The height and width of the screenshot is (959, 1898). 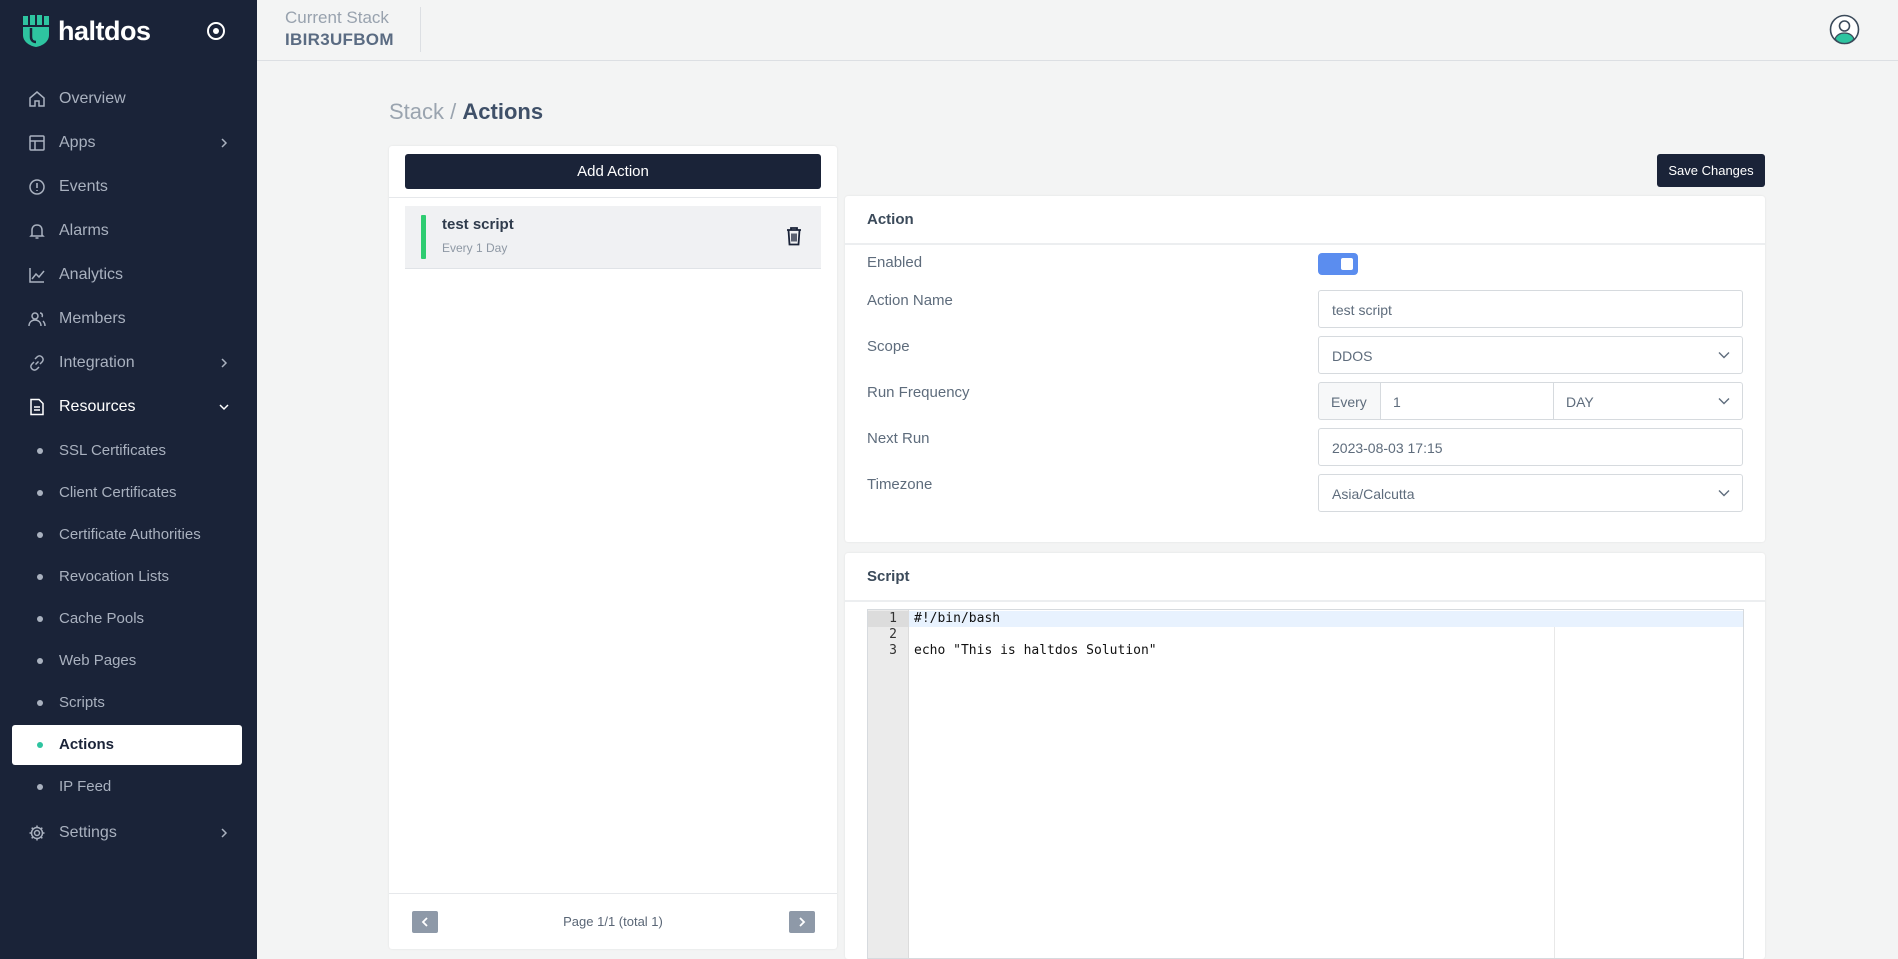 I want to click on current-stack-value: IBIR3UFBOM, so click(x=339, y=40).